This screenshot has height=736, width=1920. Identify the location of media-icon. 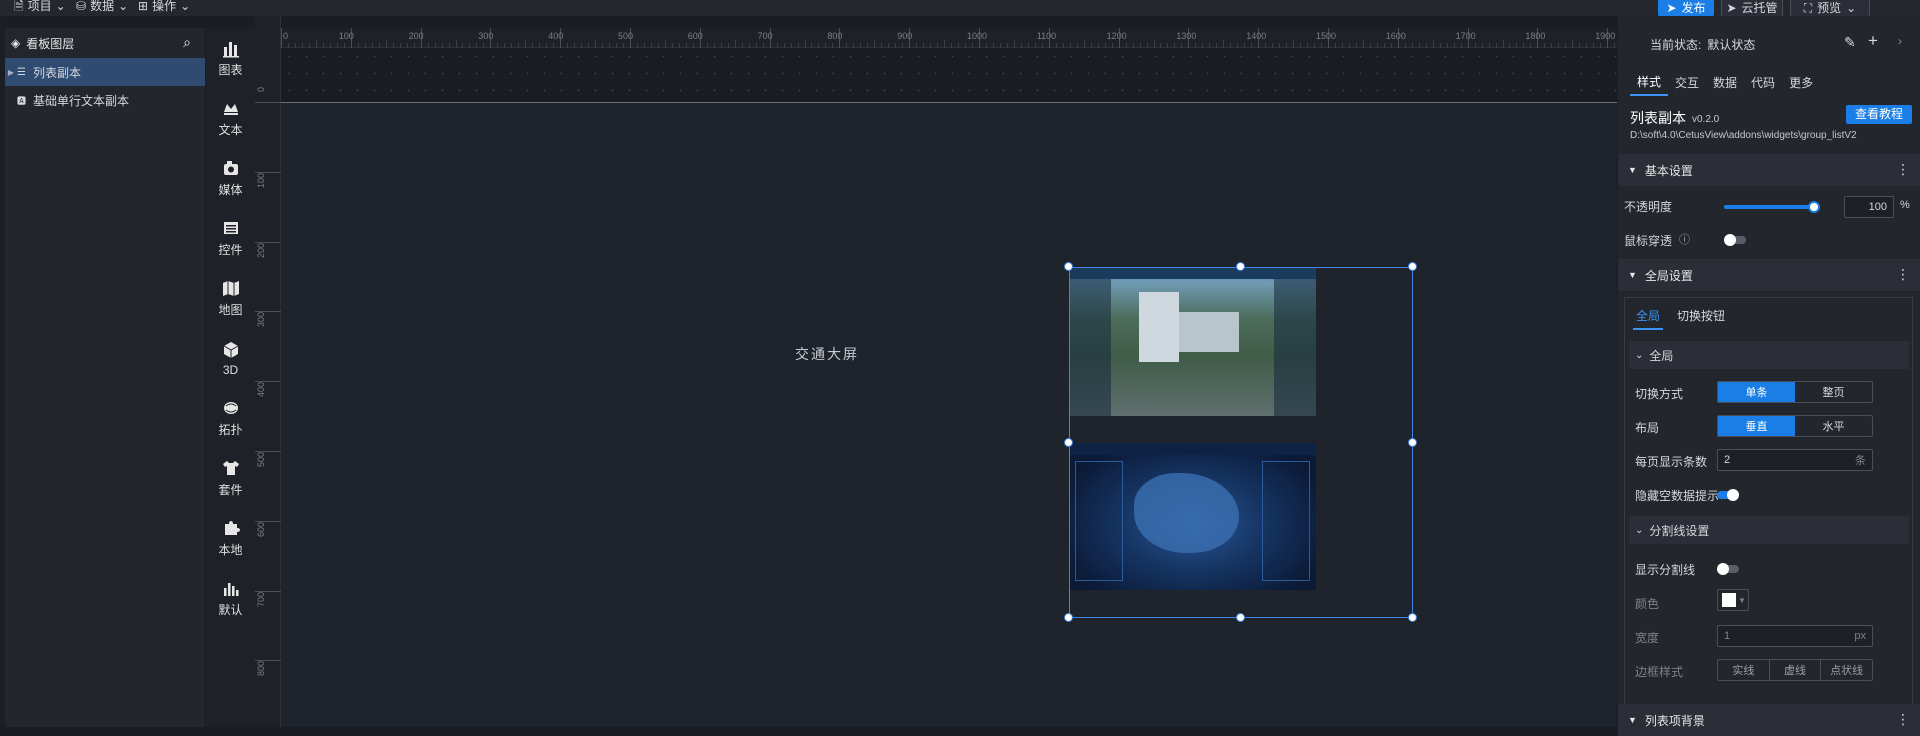
(230, 168).